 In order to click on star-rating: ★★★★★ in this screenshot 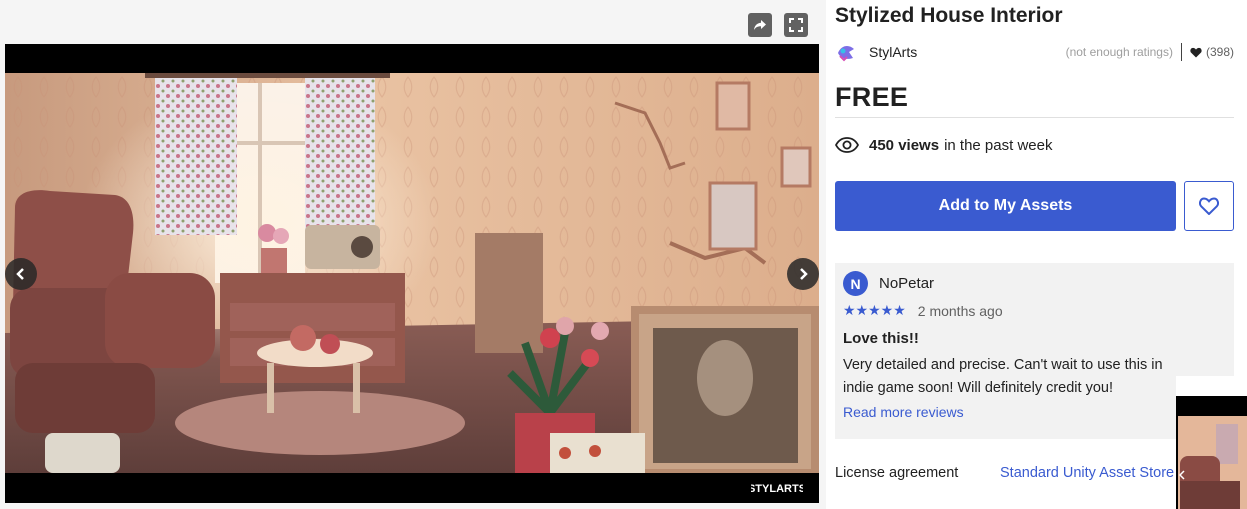, I will do `click(874, 310)`.